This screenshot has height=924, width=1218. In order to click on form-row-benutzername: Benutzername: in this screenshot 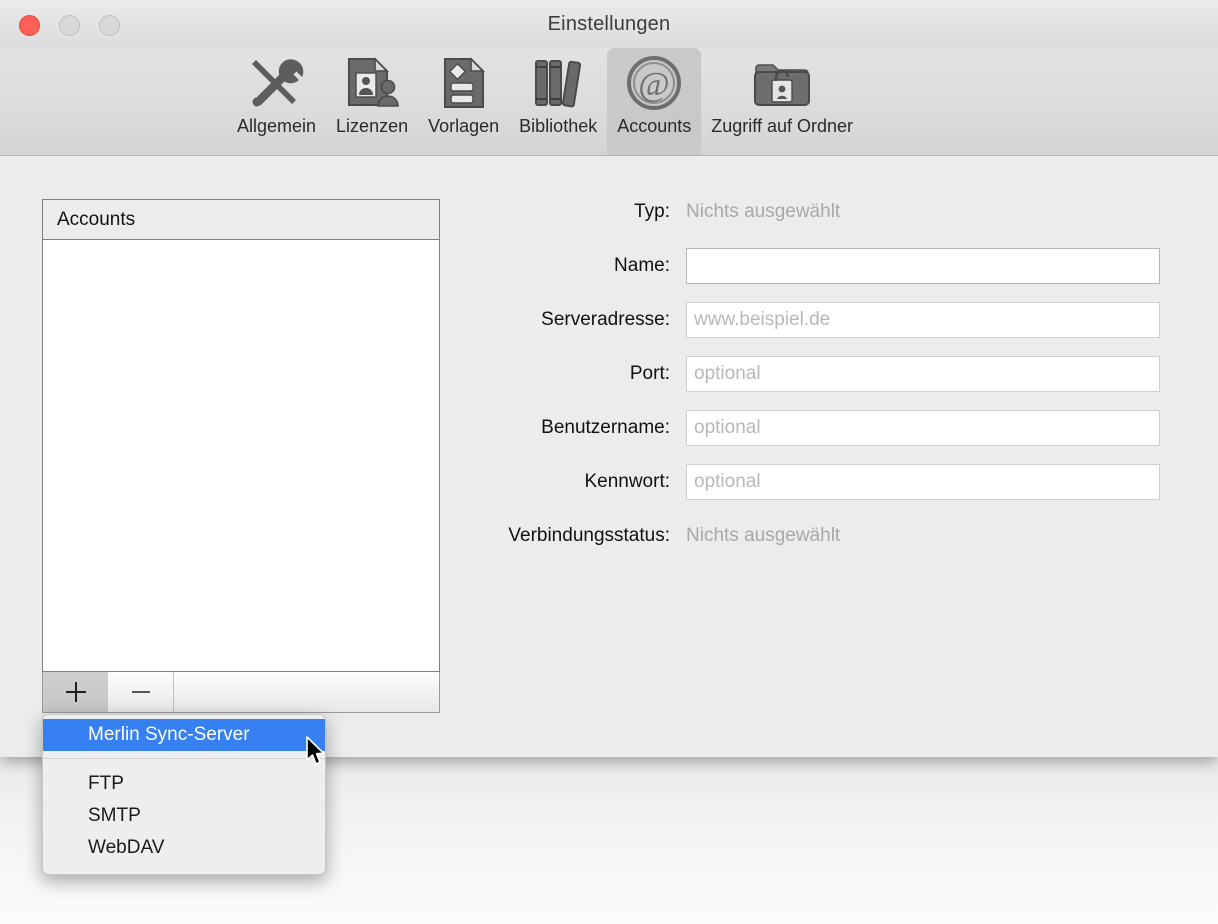, I will do `click(830, 428)`.